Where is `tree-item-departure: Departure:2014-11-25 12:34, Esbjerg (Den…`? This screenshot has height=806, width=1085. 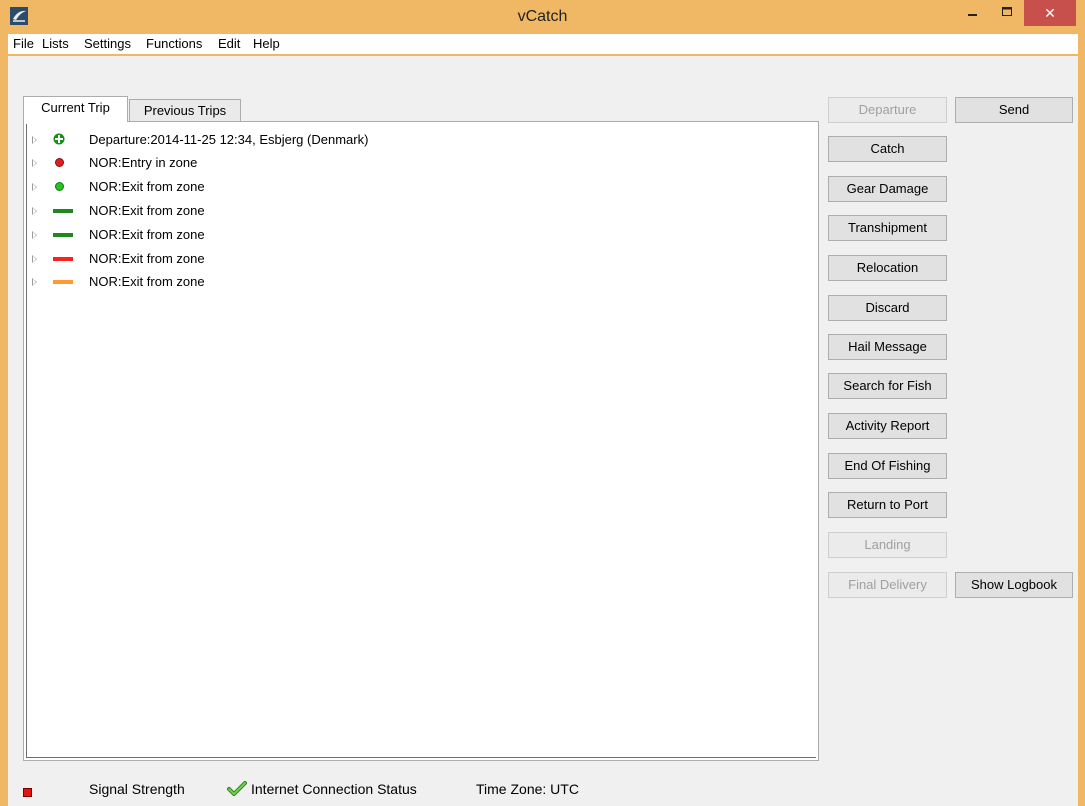
tree-item-departure: Departure:2014-11-25 12:34, Esbjerg (Den… is located at coordinates (382, 141).